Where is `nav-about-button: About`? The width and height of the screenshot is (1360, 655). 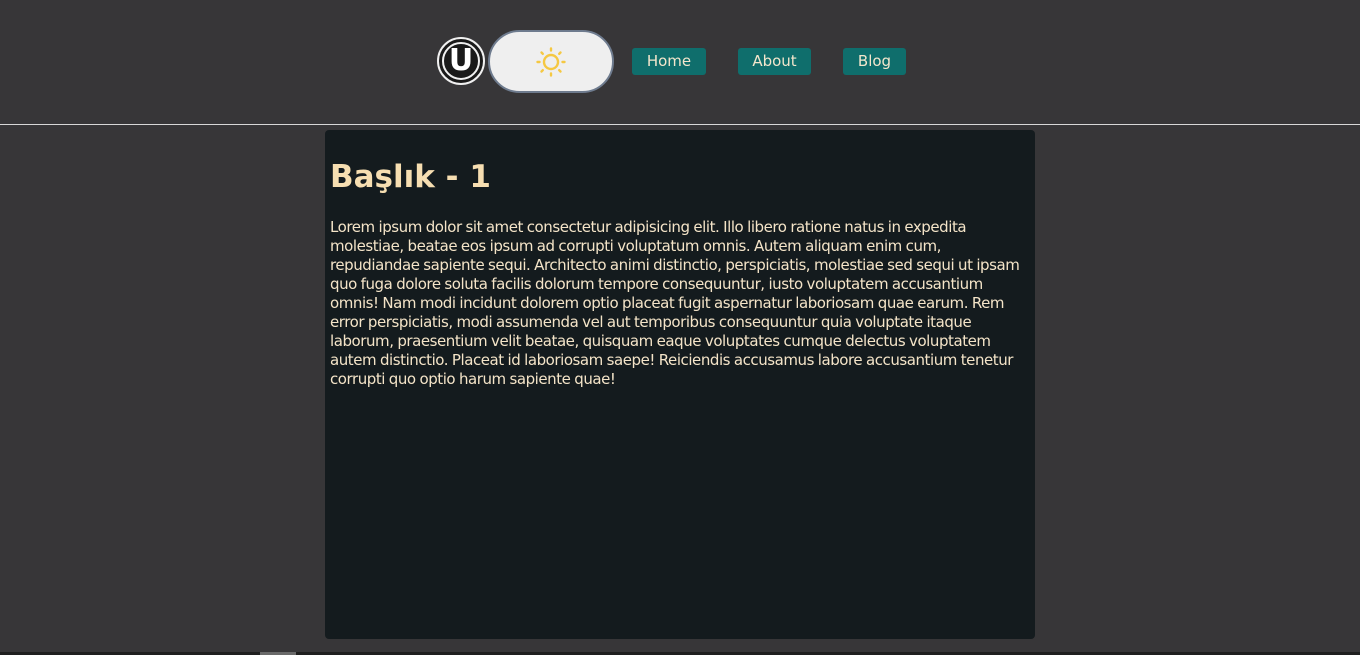
nav-about-button: About is located at coordinates (774, 61).